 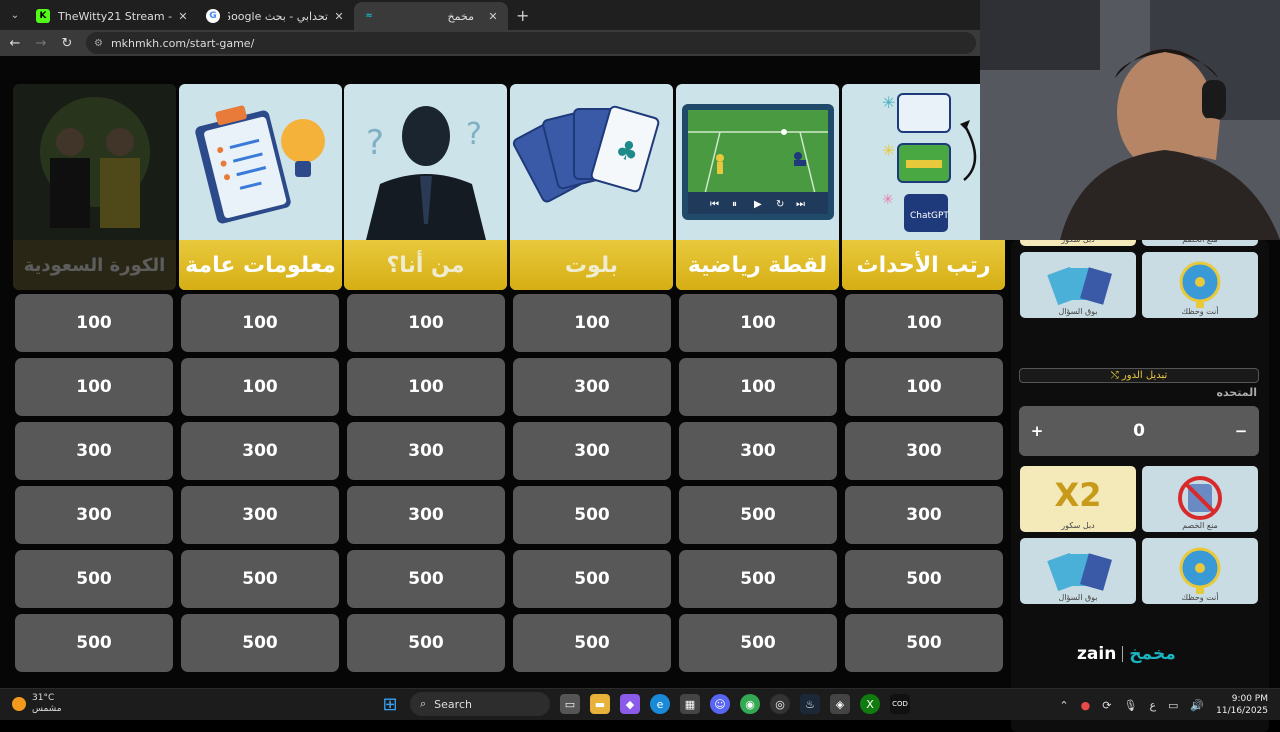 What do you see at coordinates (720, 704) in the screenshot?
I see `discord-icon: ☺` at bounding box center [720, 704].